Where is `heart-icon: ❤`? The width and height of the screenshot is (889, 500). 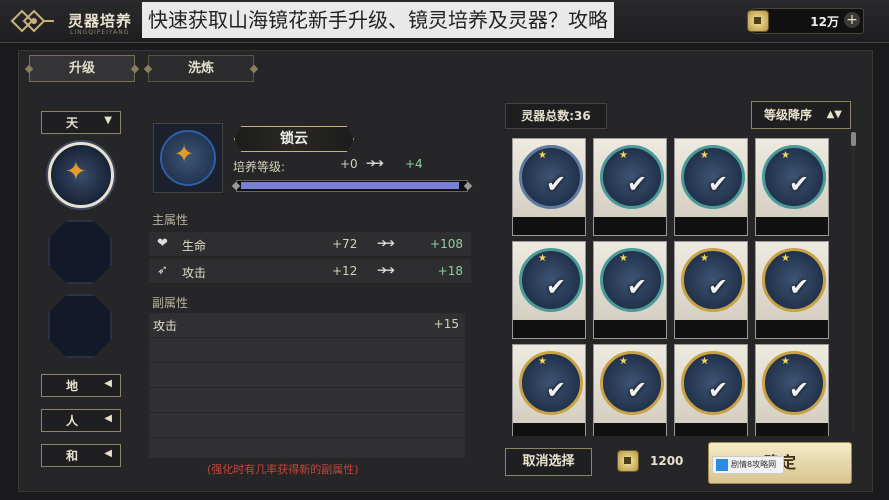 heart-icon: ❤ is located at coordinates (162, 243).